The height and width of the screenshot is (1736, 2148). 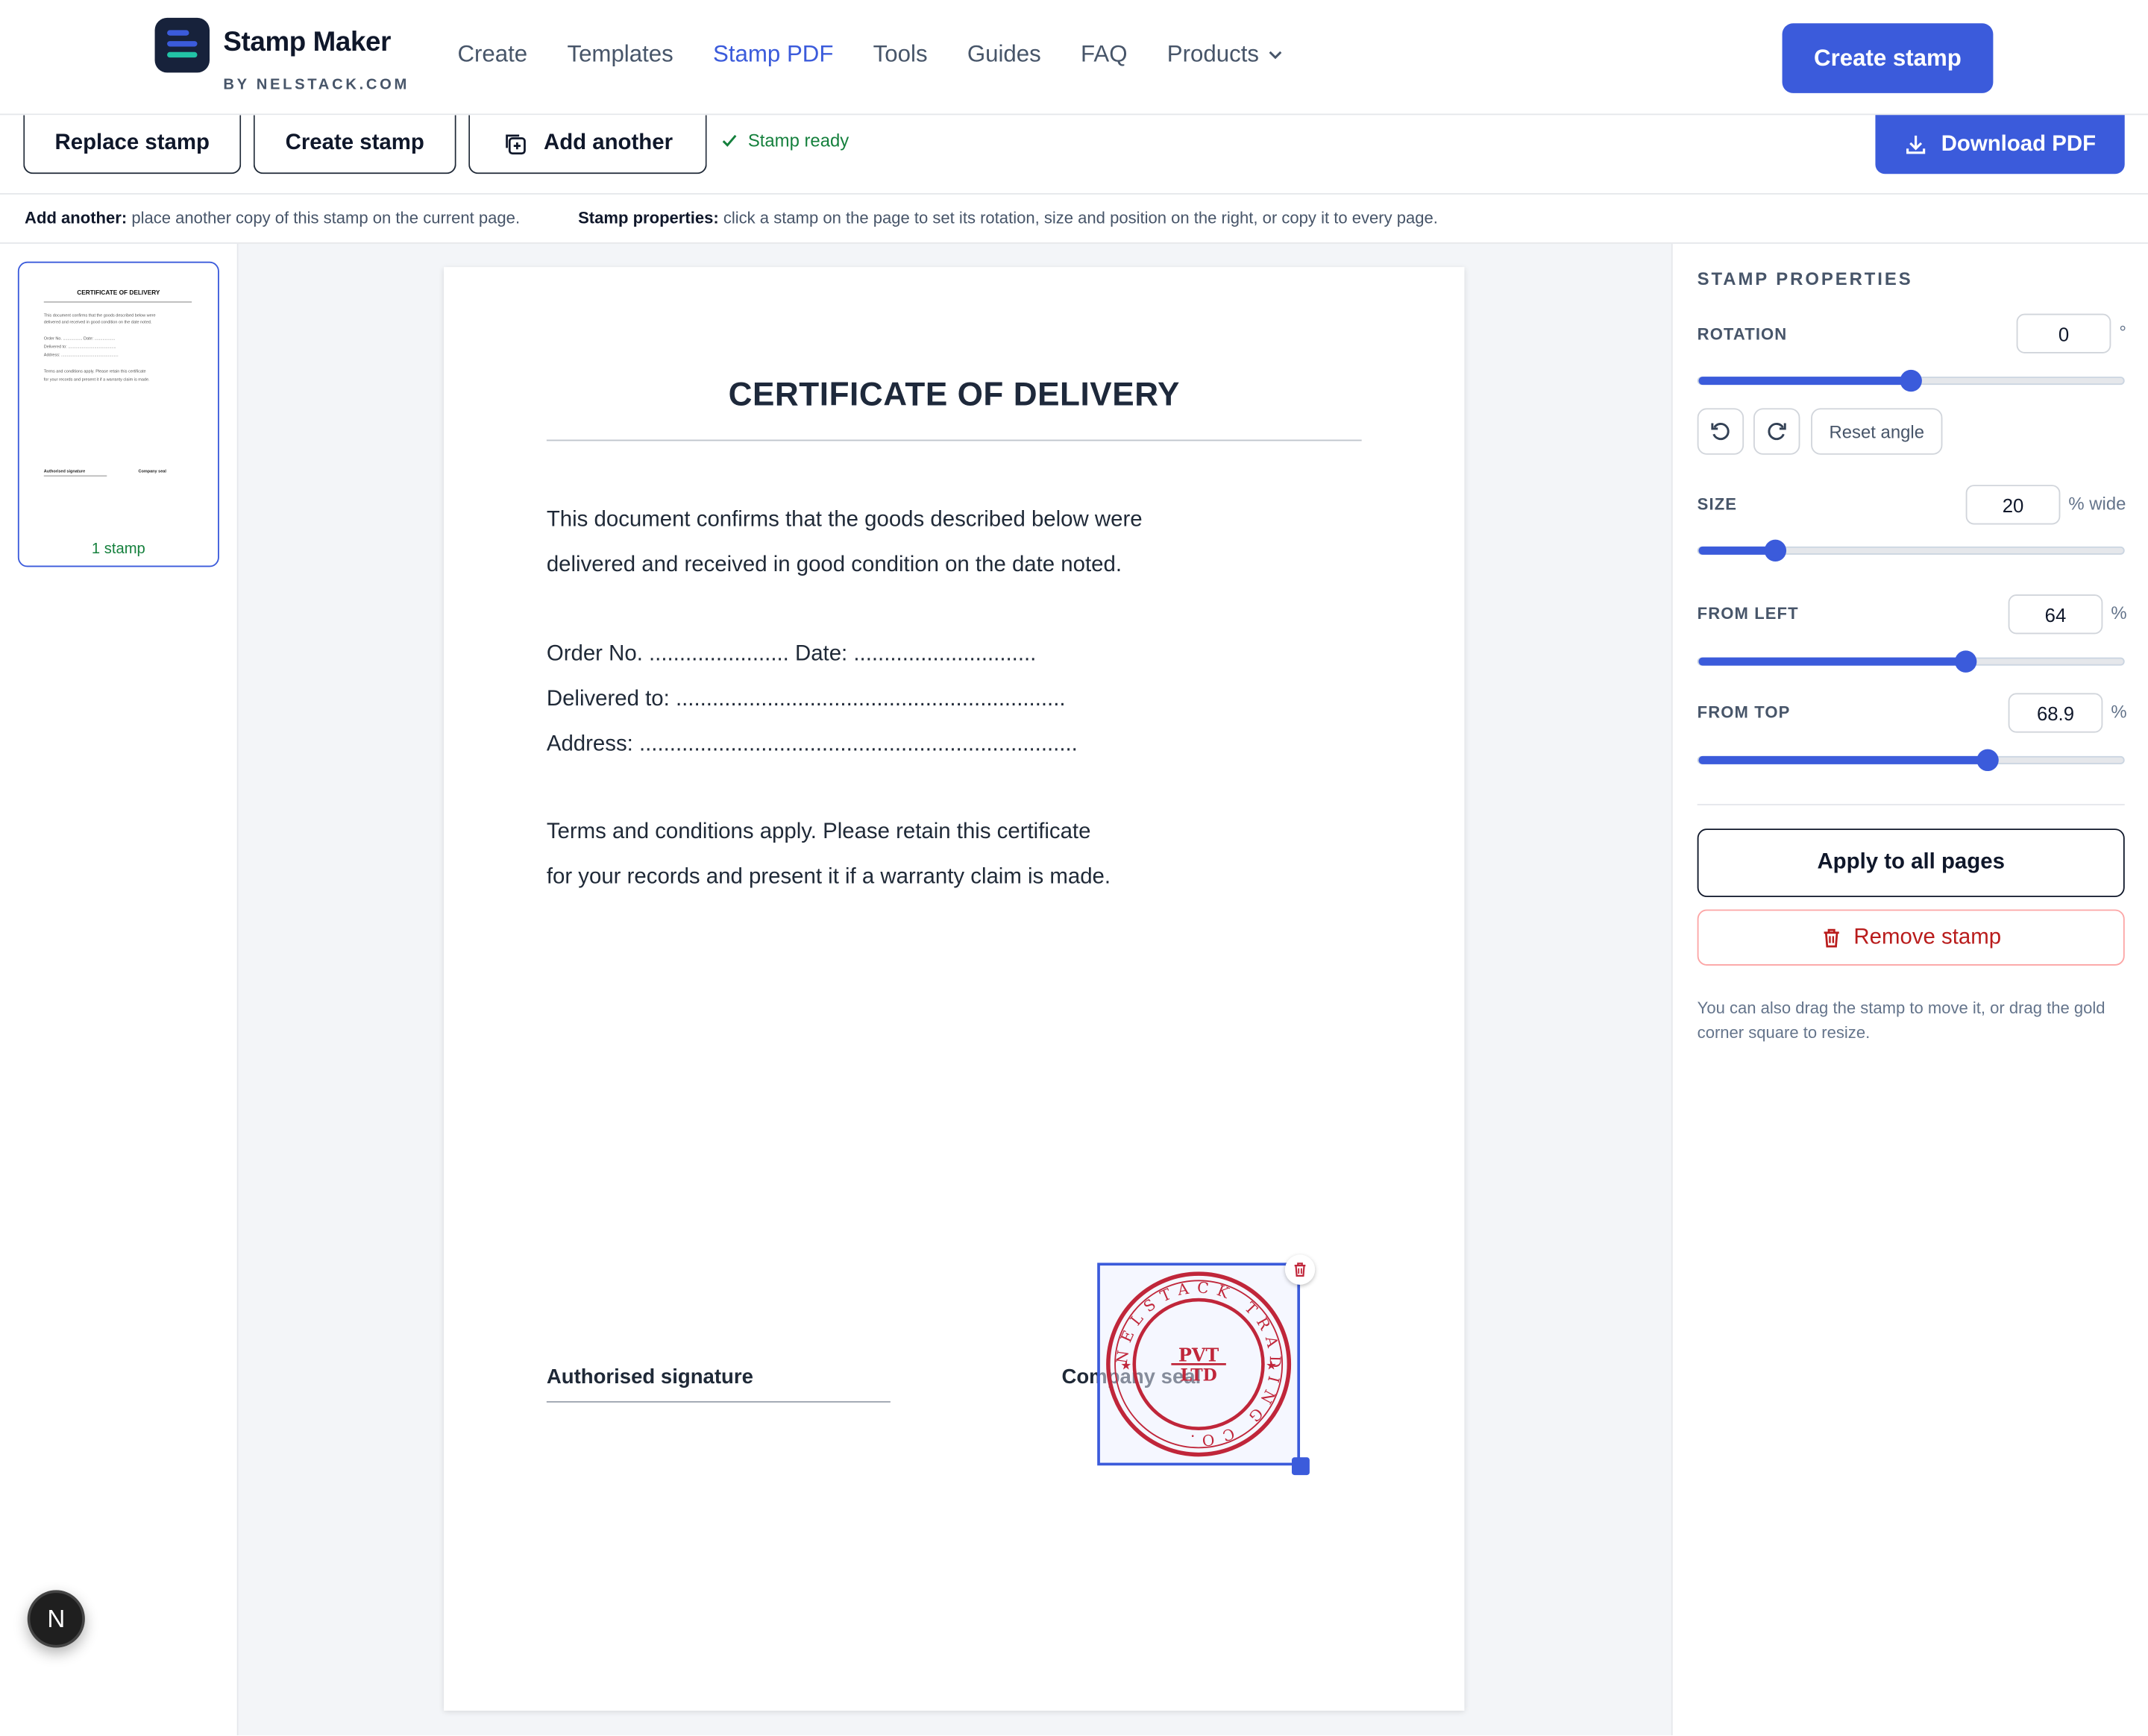 I want to click on stamp-delete-button, so click(x=1300, y=1270).